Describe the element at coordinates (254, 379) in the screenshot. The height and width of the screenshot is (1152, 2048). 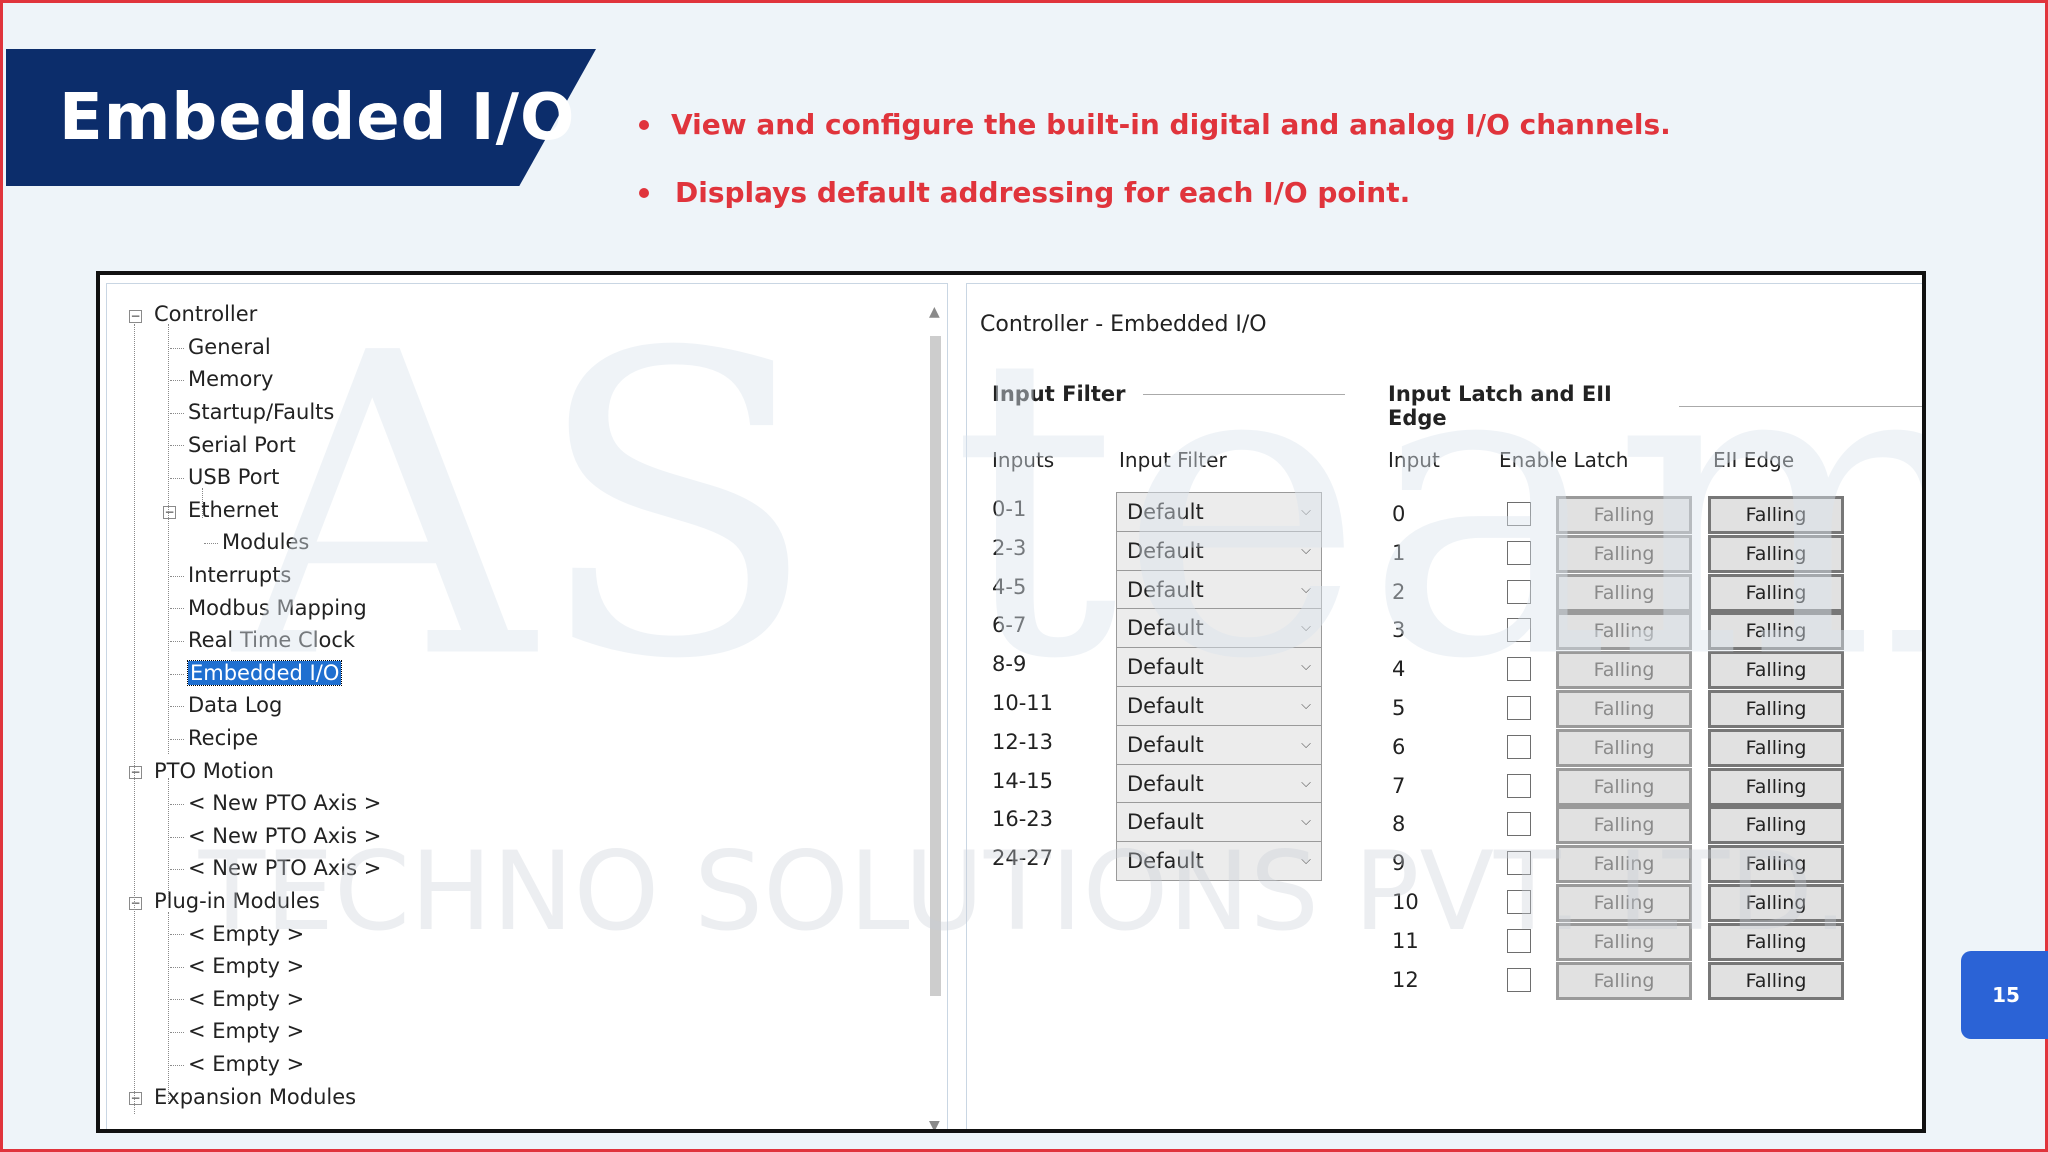
I see `tree-item: Memory` at that location.